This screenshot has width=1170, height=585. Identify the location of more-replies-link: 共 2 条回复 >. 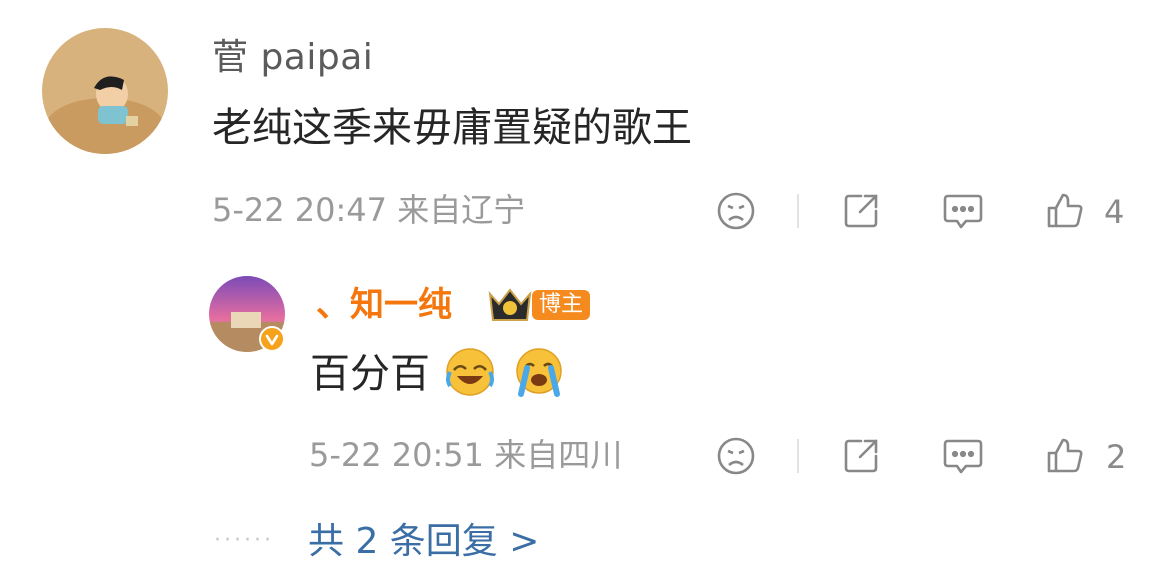
(423, 542).